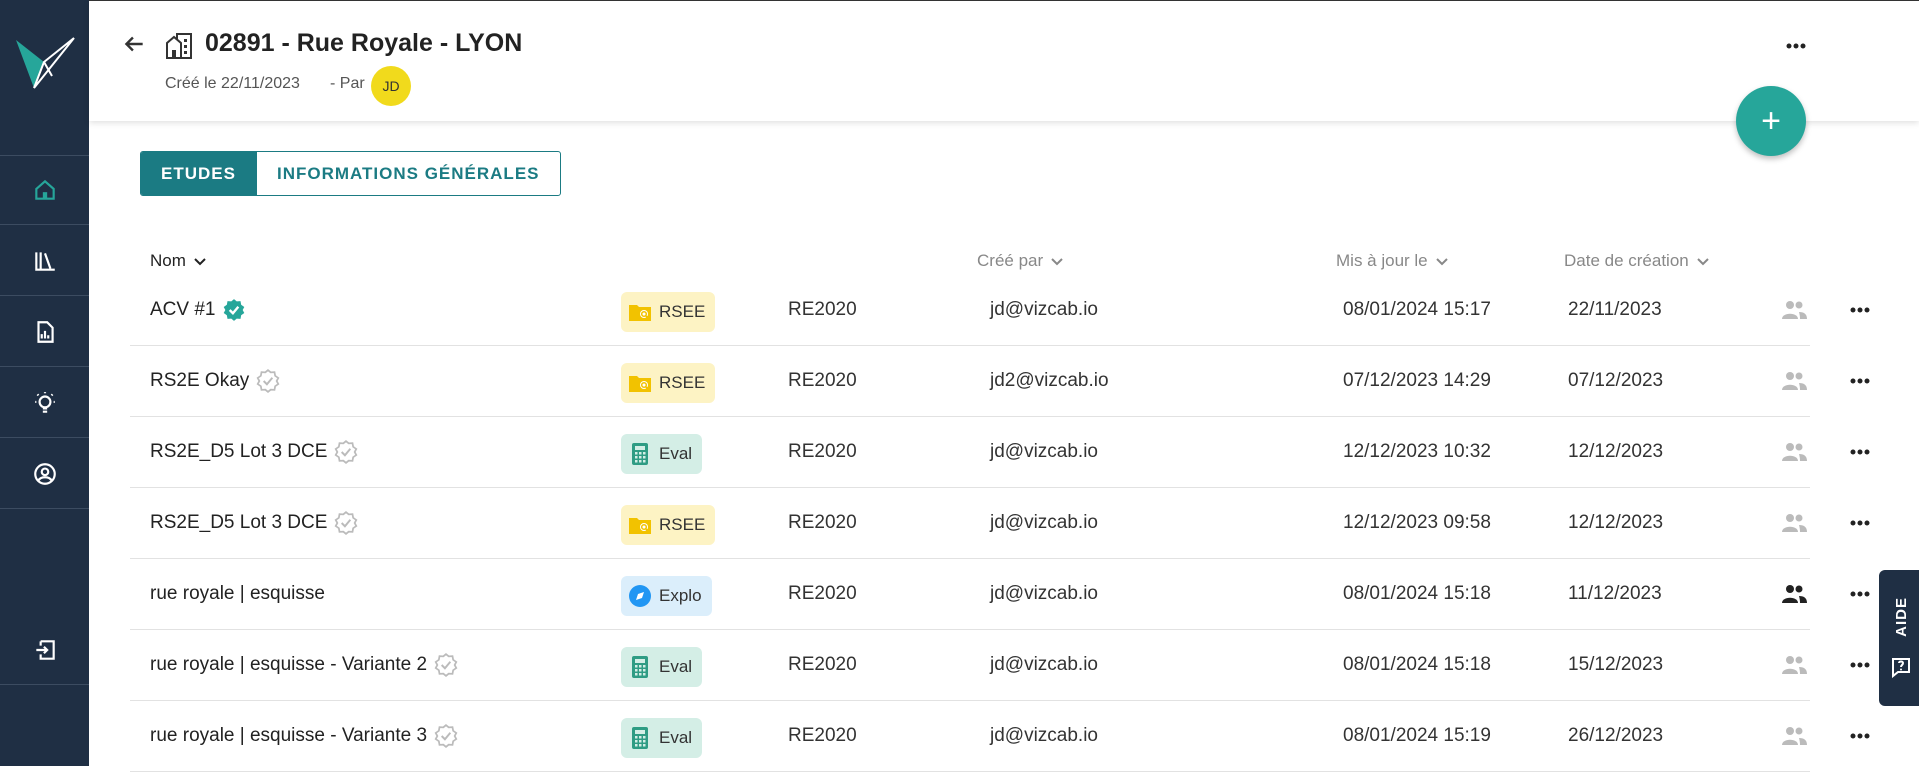 This screenshot has width=1919, height=772. What do you see at coordinates (1771, 121) in the screenshot?
I see `add-study-button: +` at bounding box center [1771, 121].